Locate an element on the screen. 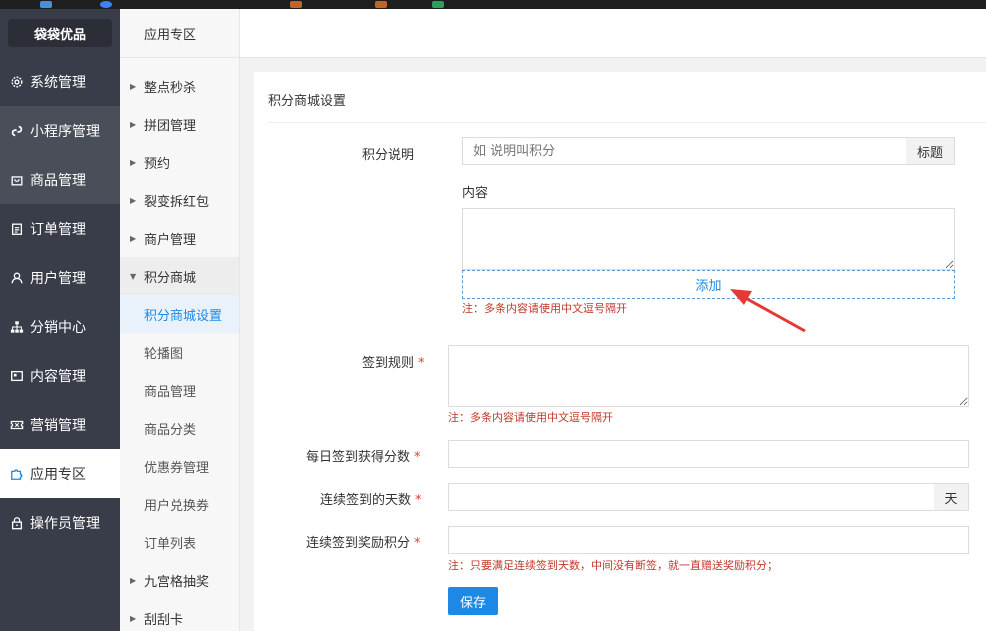 This screenshot has width=986, height=631. nav-item-label: 商品管理 is located at coordinates (58, 180).